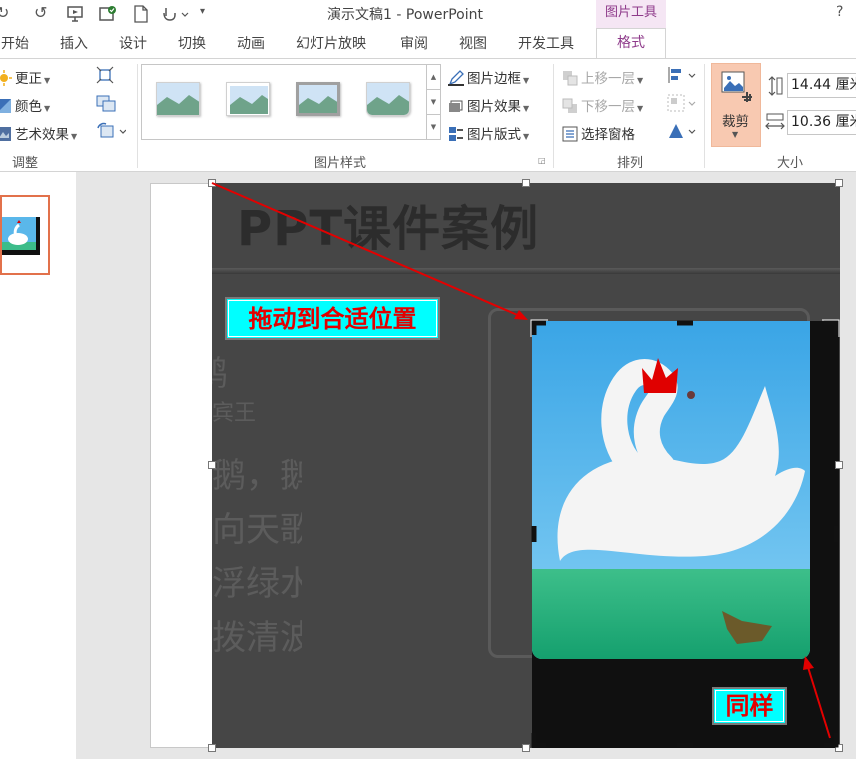 This screenshot has height=759, width=856. I want to click on color-button: 颜色 ▼, so click(25, 105).